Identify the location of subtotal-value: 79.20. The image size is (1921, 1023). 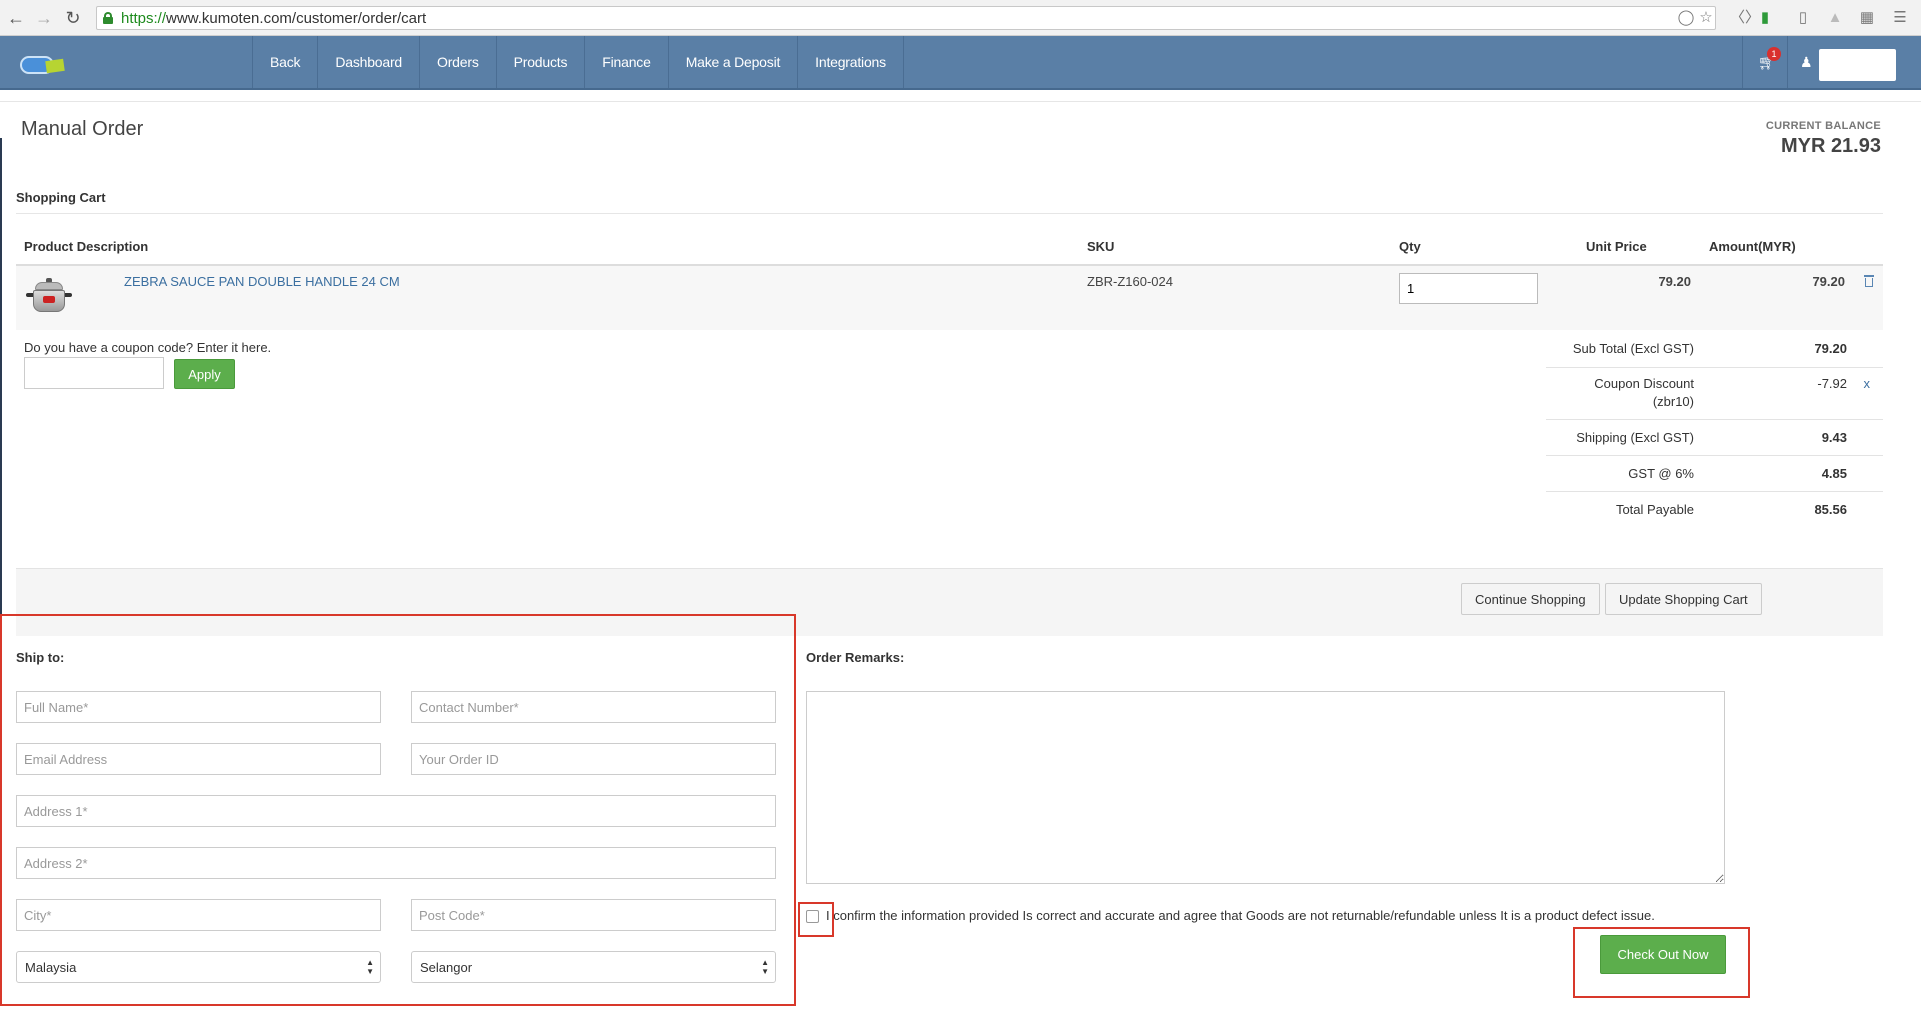
(1830, 348).